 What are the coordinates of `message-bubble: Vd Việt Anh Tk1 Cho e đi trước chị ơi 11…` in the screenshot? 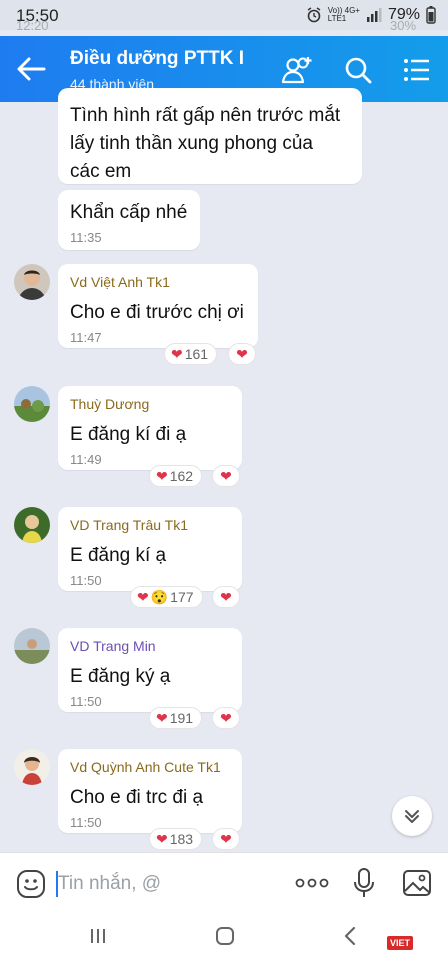 It's located at (158, 306).